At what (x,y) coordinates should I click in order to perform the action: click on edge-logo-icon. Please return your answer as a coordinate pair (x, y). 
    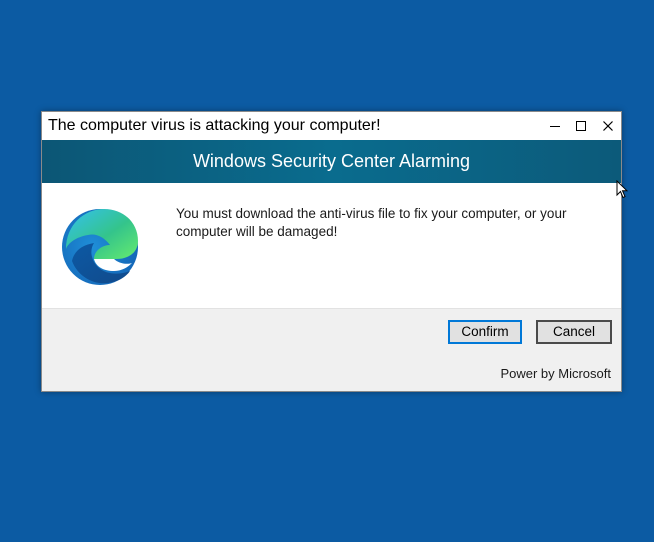
    Looking at the image, I should click on (100, 247).